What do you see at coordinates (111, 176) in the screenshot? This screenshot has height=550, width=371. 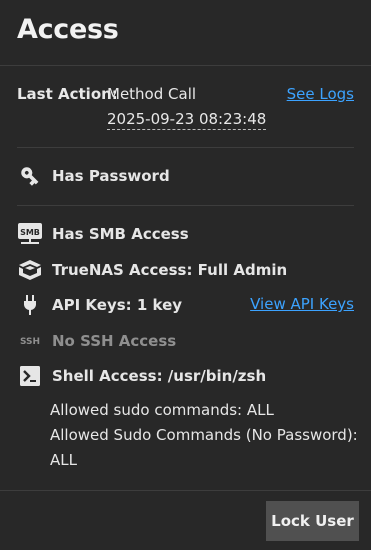 I see `password-label: Has Password` at bounding box center [111, 176].